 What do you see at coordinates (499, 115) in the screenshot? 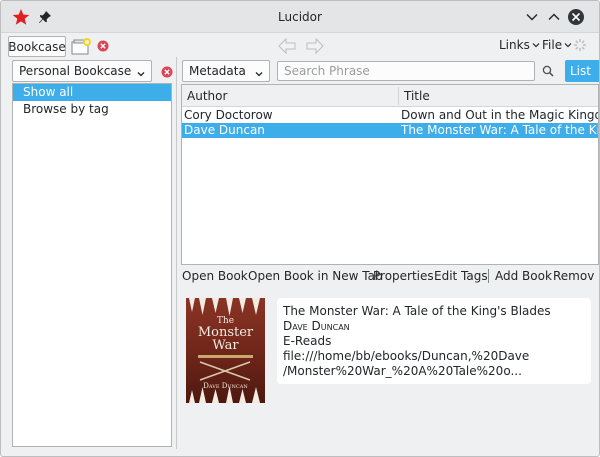
I see `cell-title: Down and Out in the Magic Kingdom` at bounding box center [499, 115].